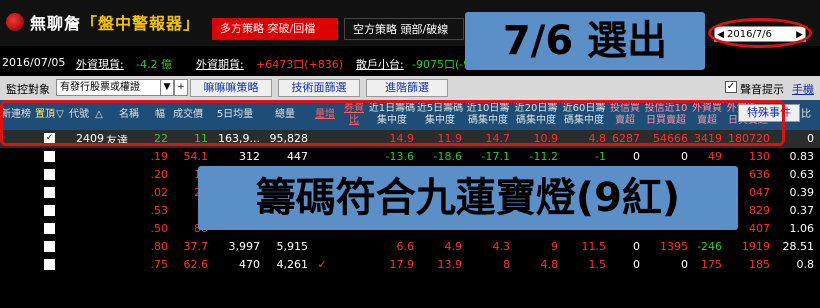 Image resolution: width=820 pixels, height=308 pixels. What do you see at coordinates (585, 41) in the screenshot?
I see `overlay-date-label: 7/6 選出` at bounding box center [585, 41].